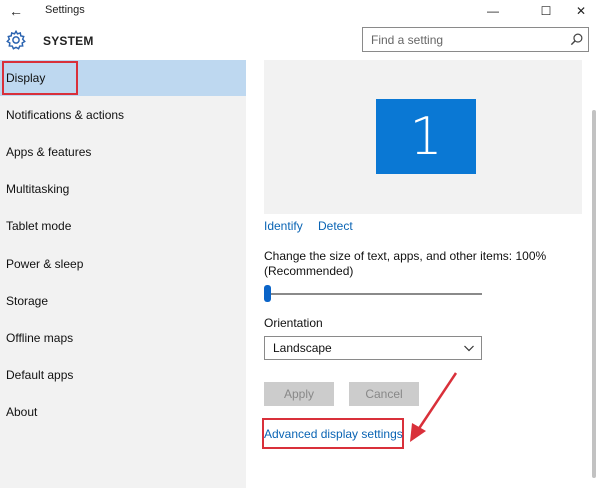 The height and width of the screenshot is (488, 600). What do you see at coordinates (38, 189) in the screenshot?
I see `sidebar-item-label: Multitasking` at bounding box center [38, 189].